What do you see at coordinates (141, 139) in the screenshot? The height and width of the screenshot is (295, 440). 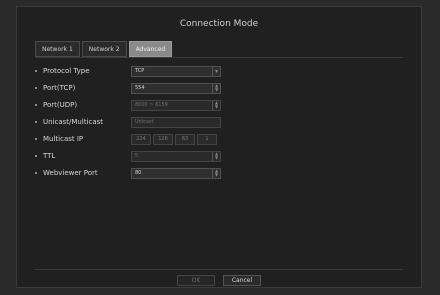 I see `ip-octet-1: 224` at bounding box center [141, 139].